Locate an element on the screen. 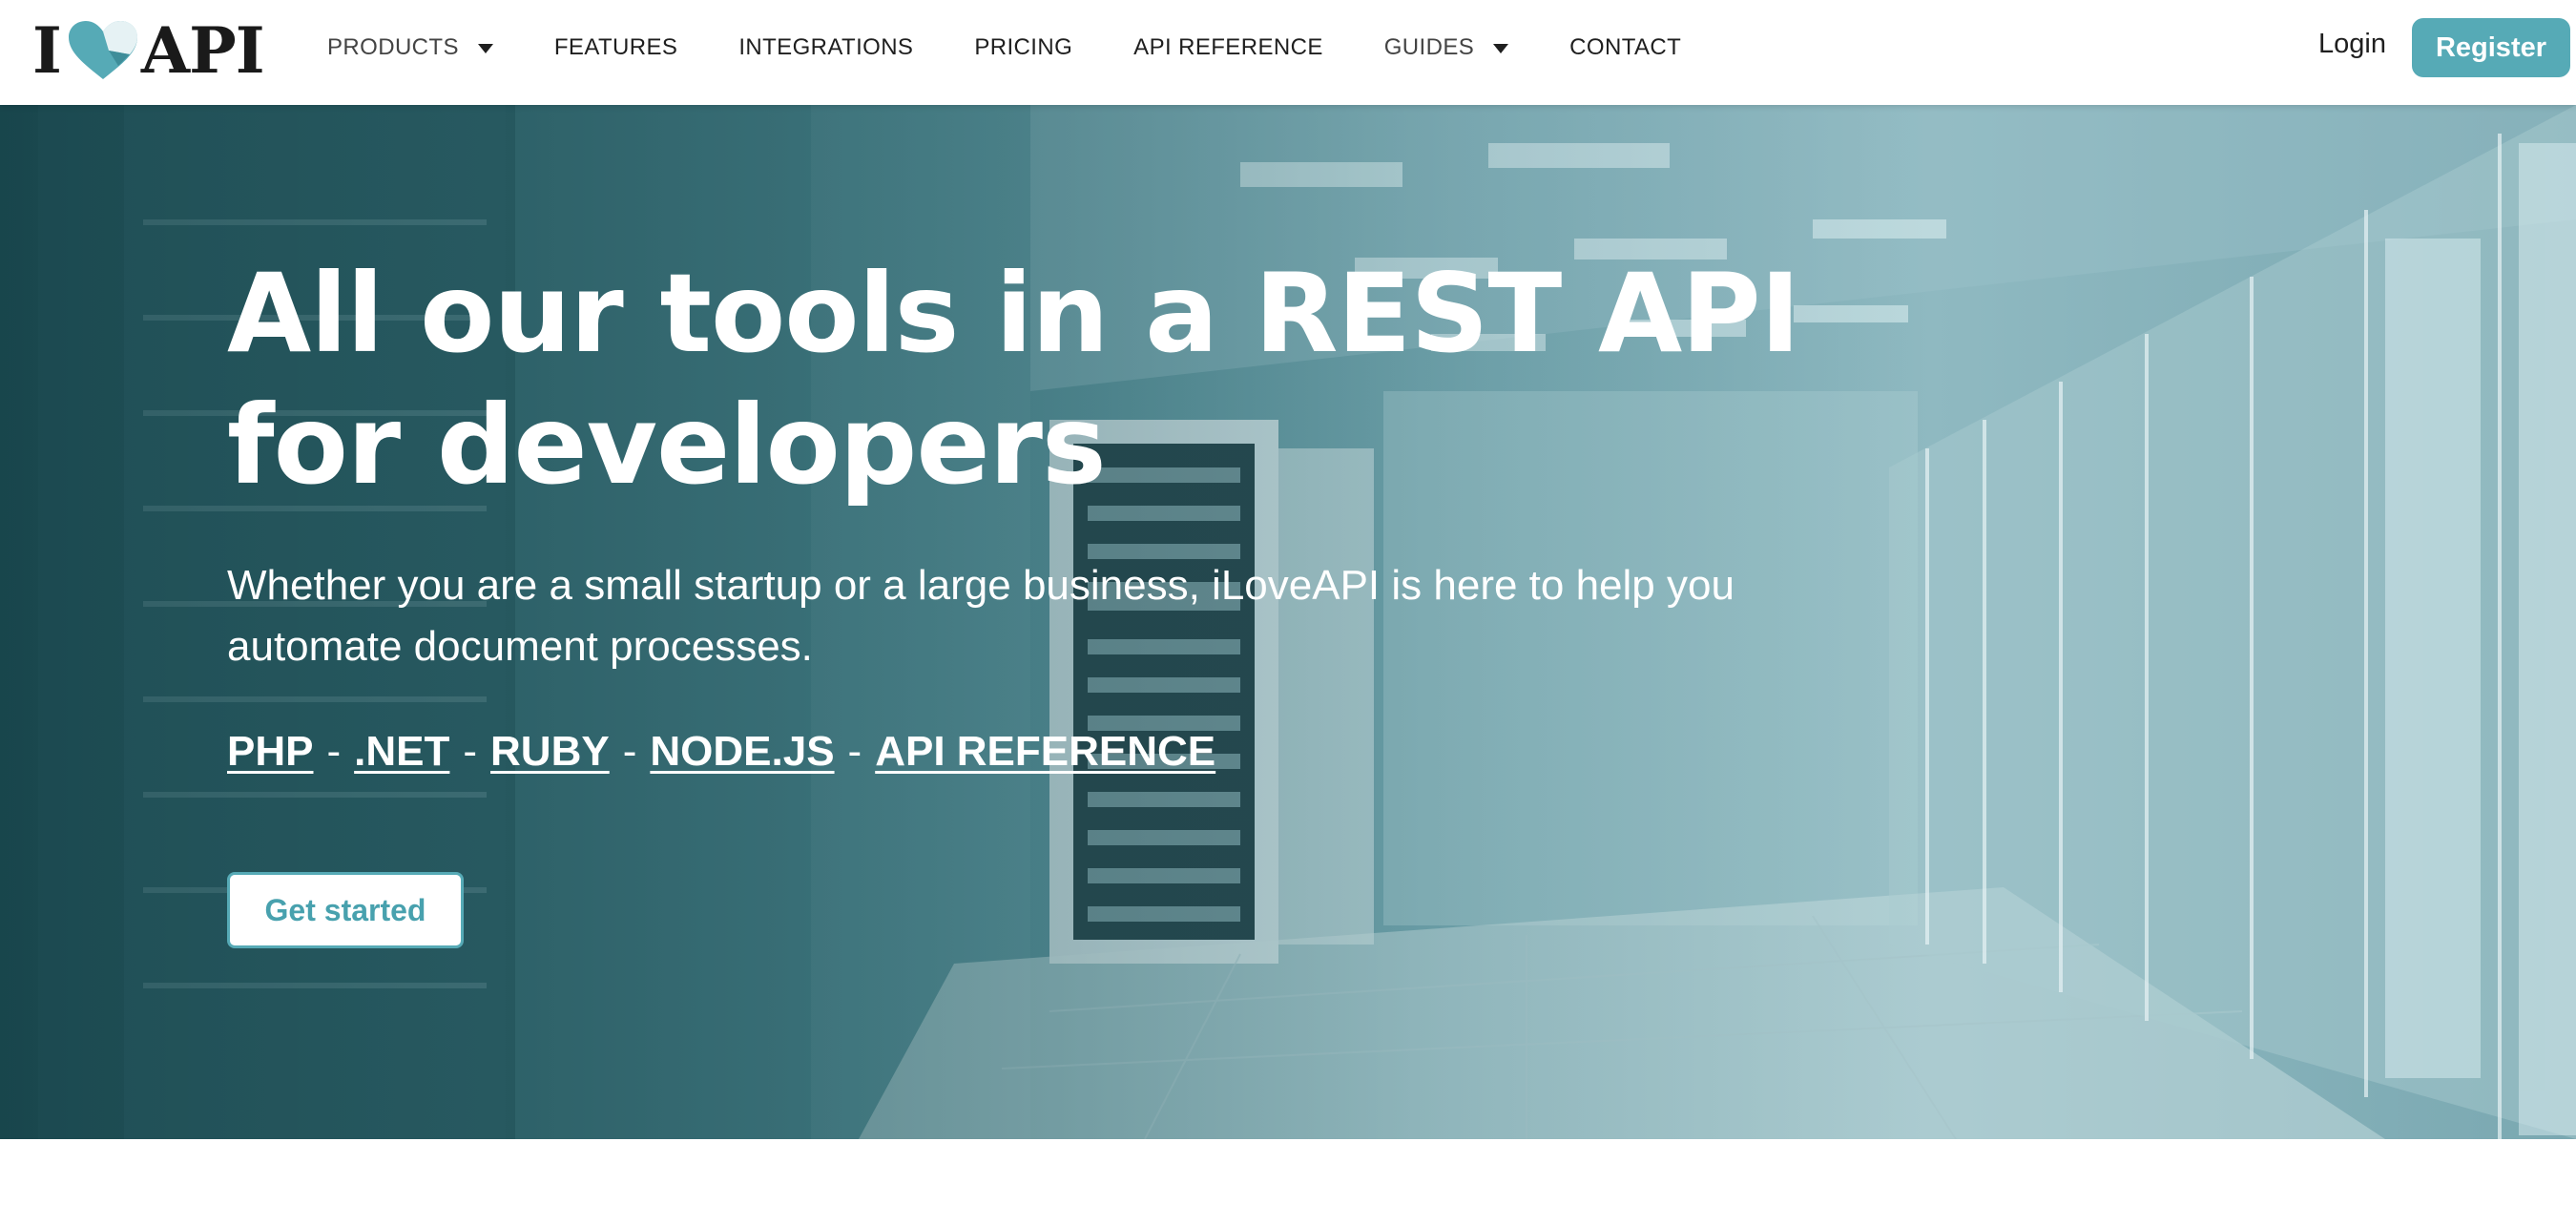 The height and width of the screenshot is (1225, 2576). nav-item-label: FEATURES is located at coordinates (615, 47).